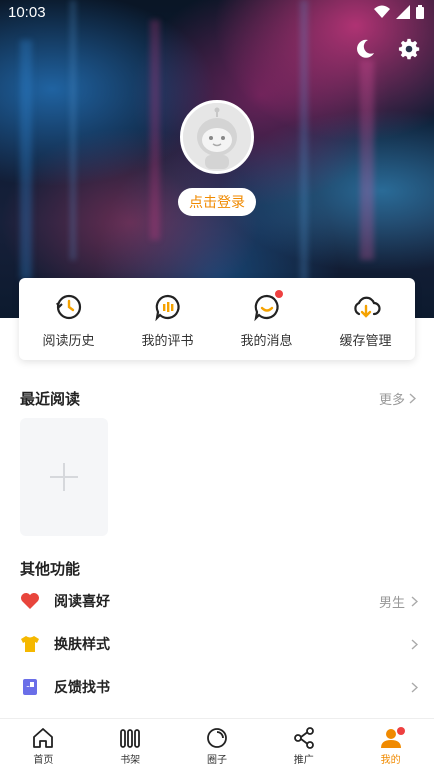 The image size is (434, 772). I want to click on reading-preference-row: 阅读喜好 男生, so click(219, 601).